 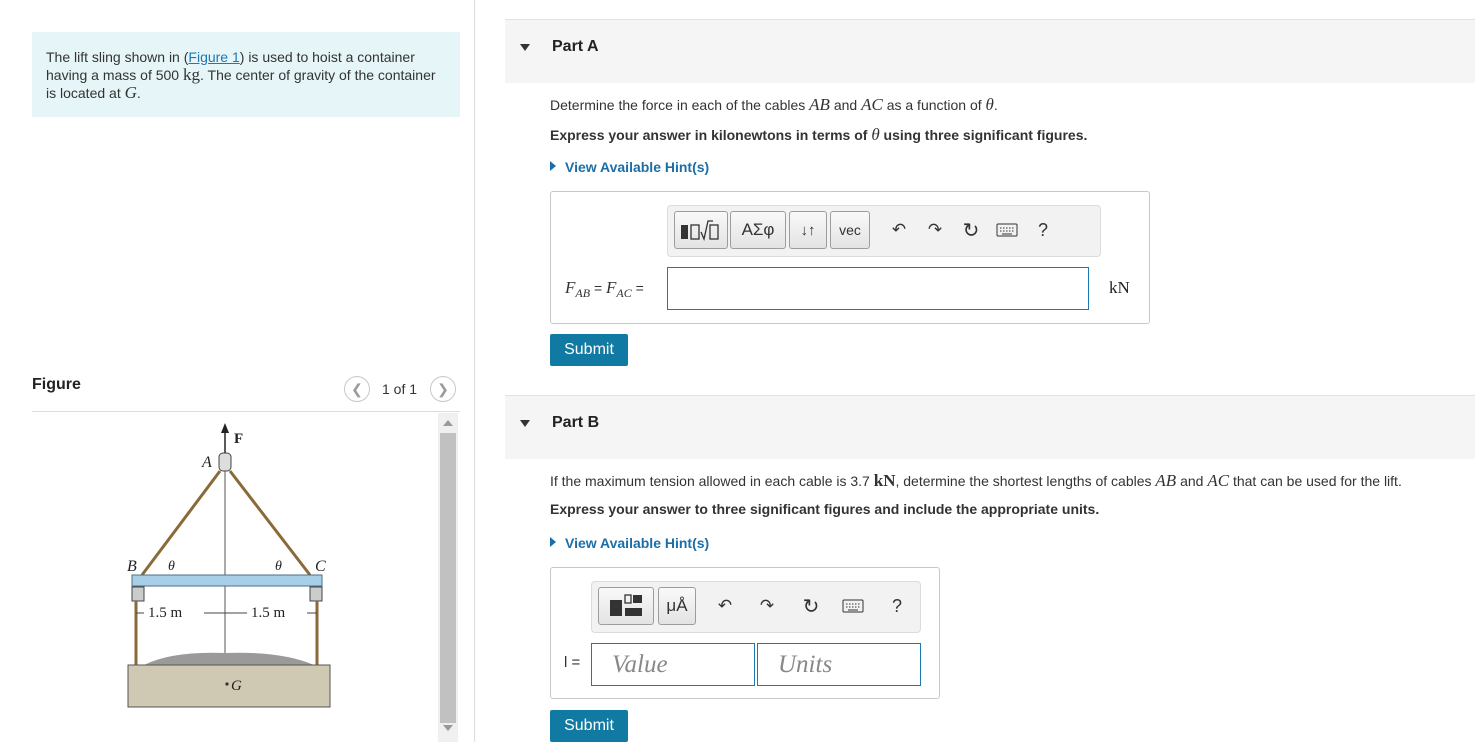 I want to click on part-a-title: Part A, so click(x=575, y=46).